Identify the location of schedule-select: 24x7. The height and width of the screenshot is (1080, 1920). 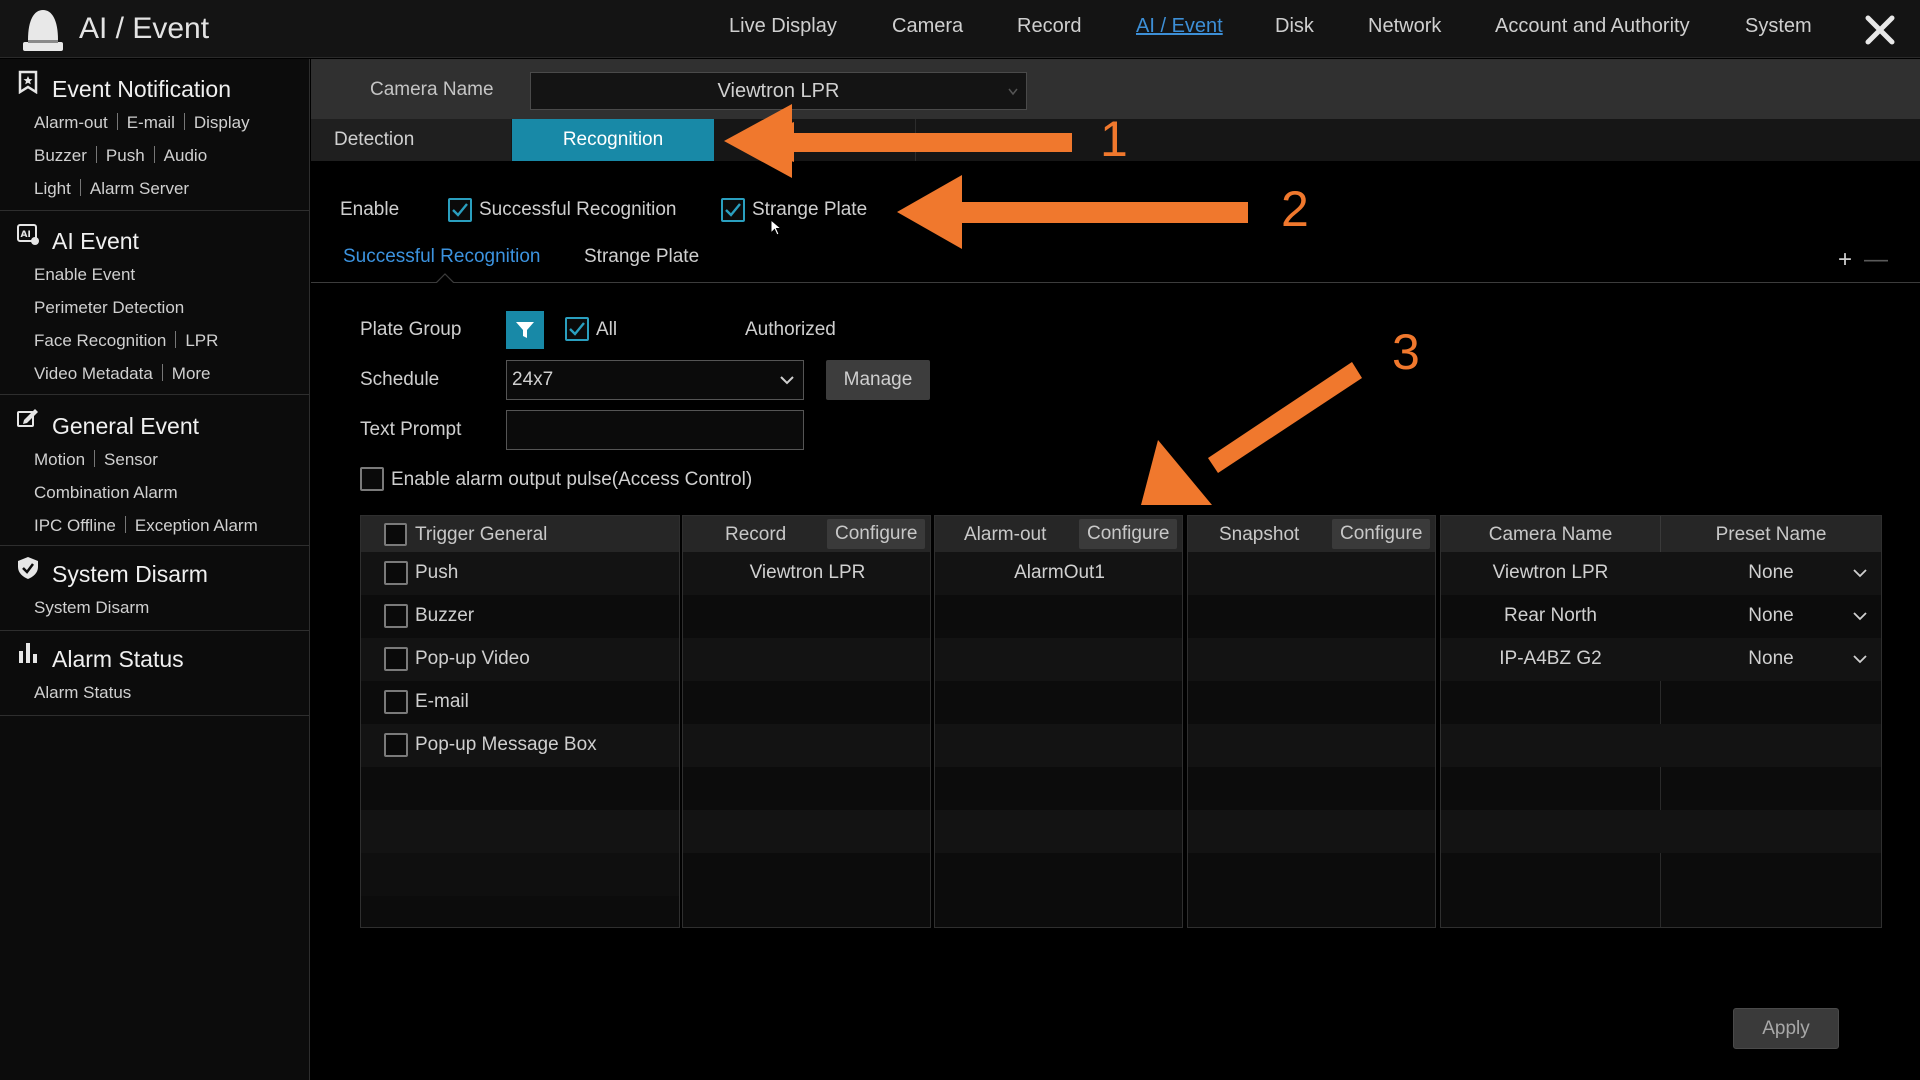
(655, 380).